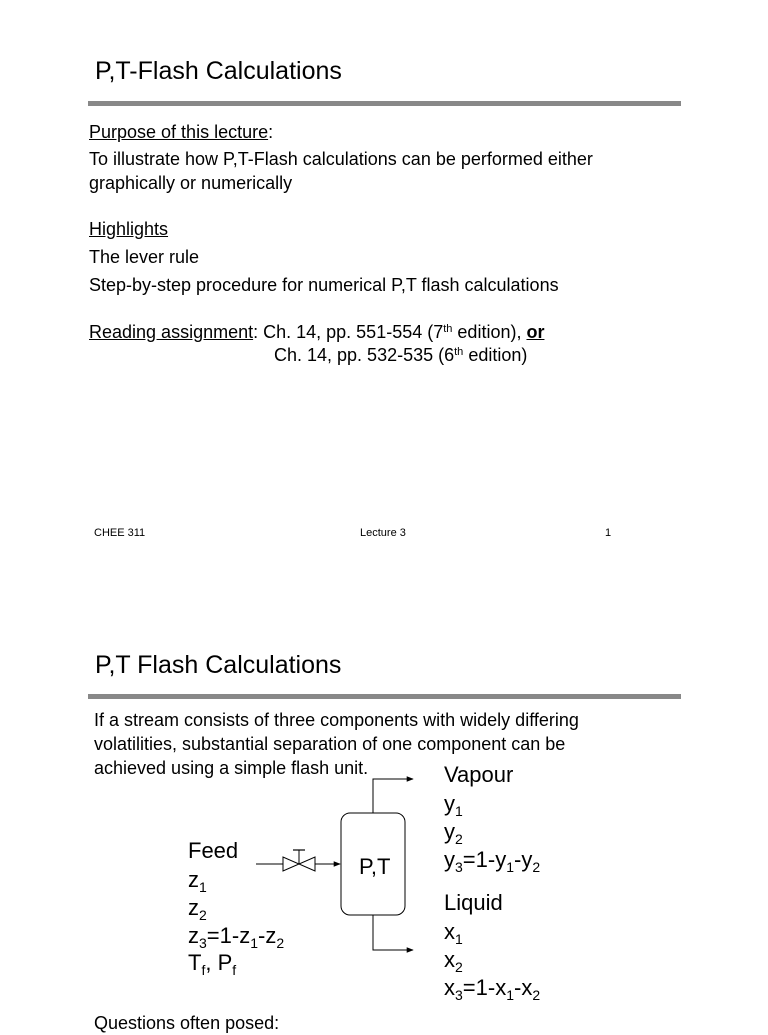  Describe the element at coordinates (187, 1023) in the screenshot. I see `questions-heading: Questions often posed:` at that location.